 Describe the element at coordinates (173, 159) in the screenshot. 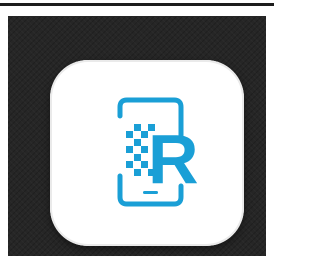

I see `app-icon-letter: R` at that location.